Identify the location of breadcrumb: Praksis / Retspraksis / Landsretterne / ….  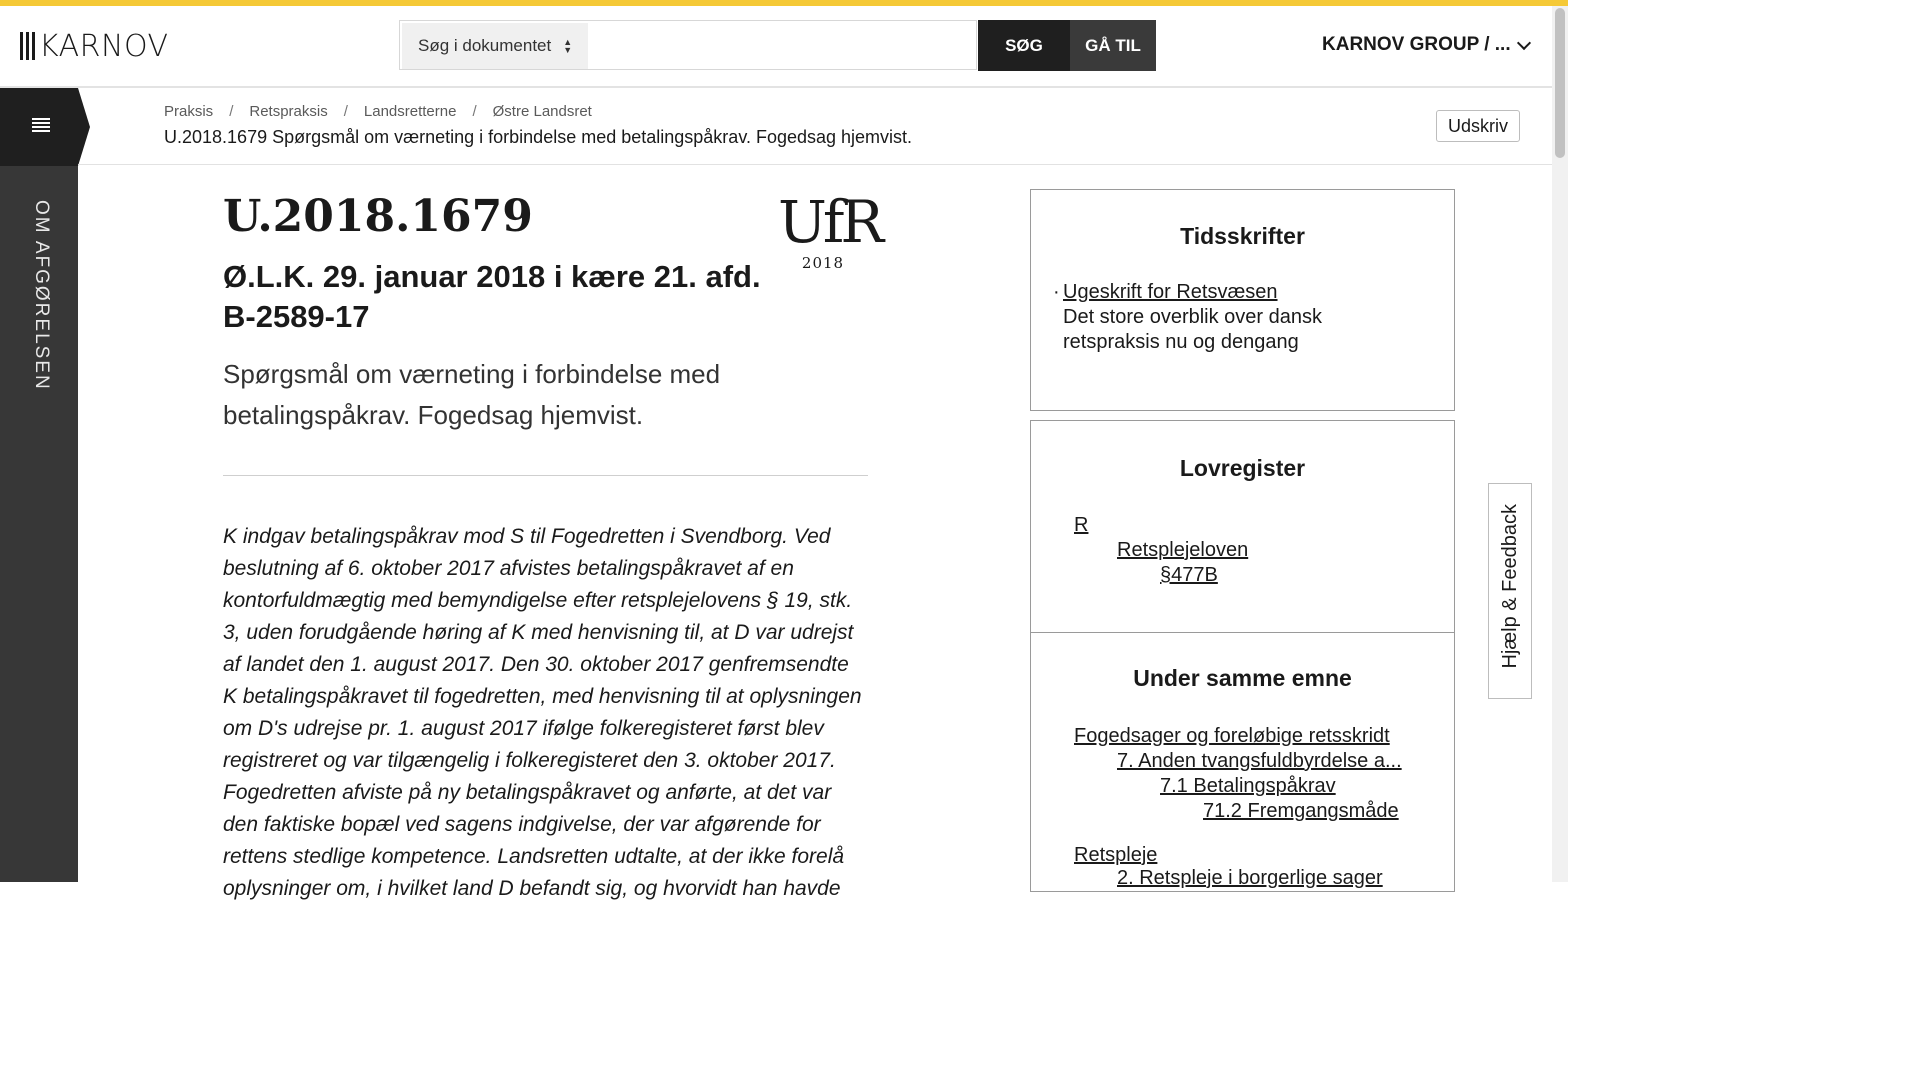
(378, 111).